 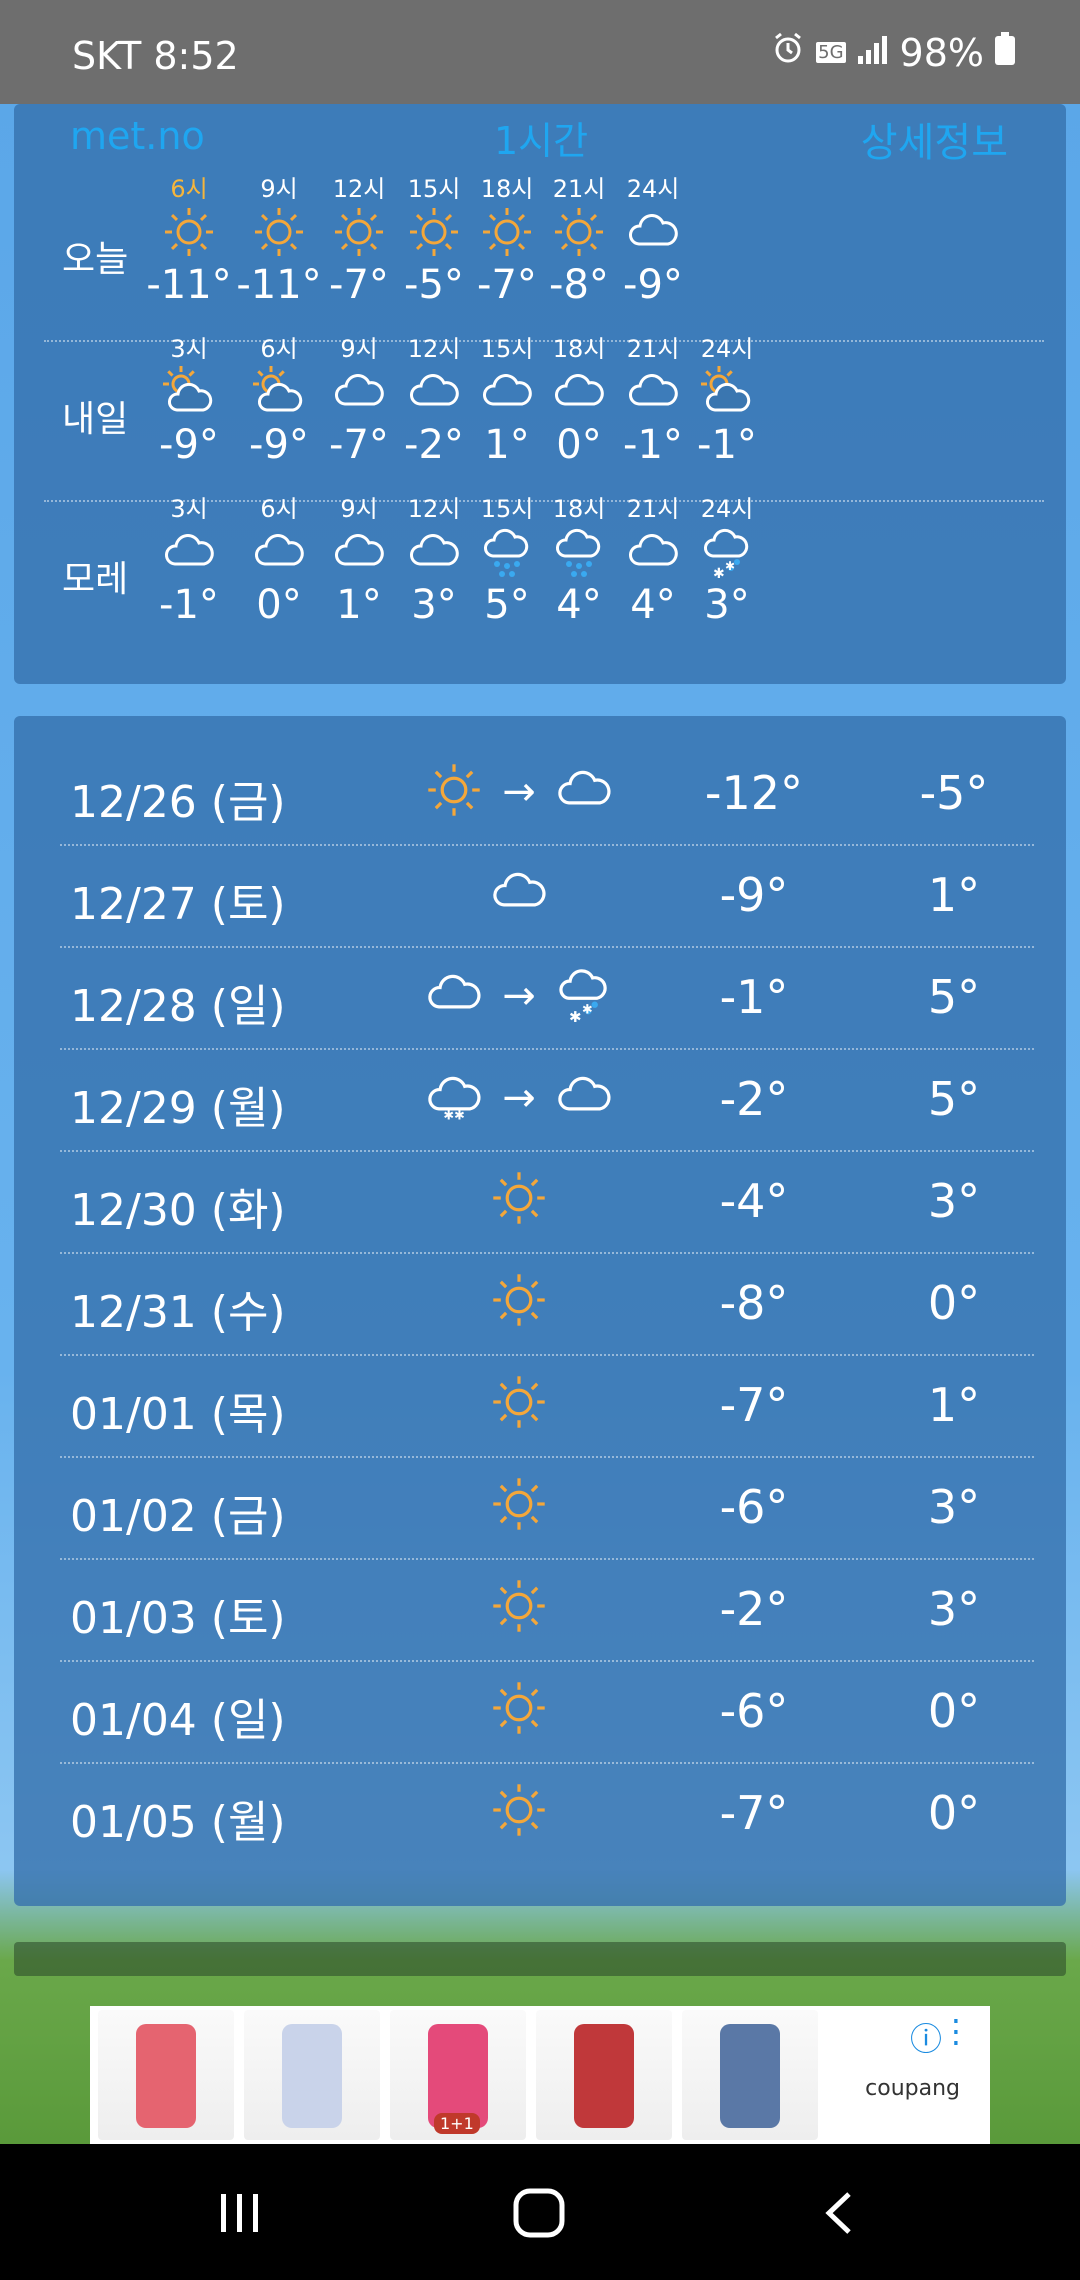 I want to click on recent-apps-button, so click(x=240, y=2213).